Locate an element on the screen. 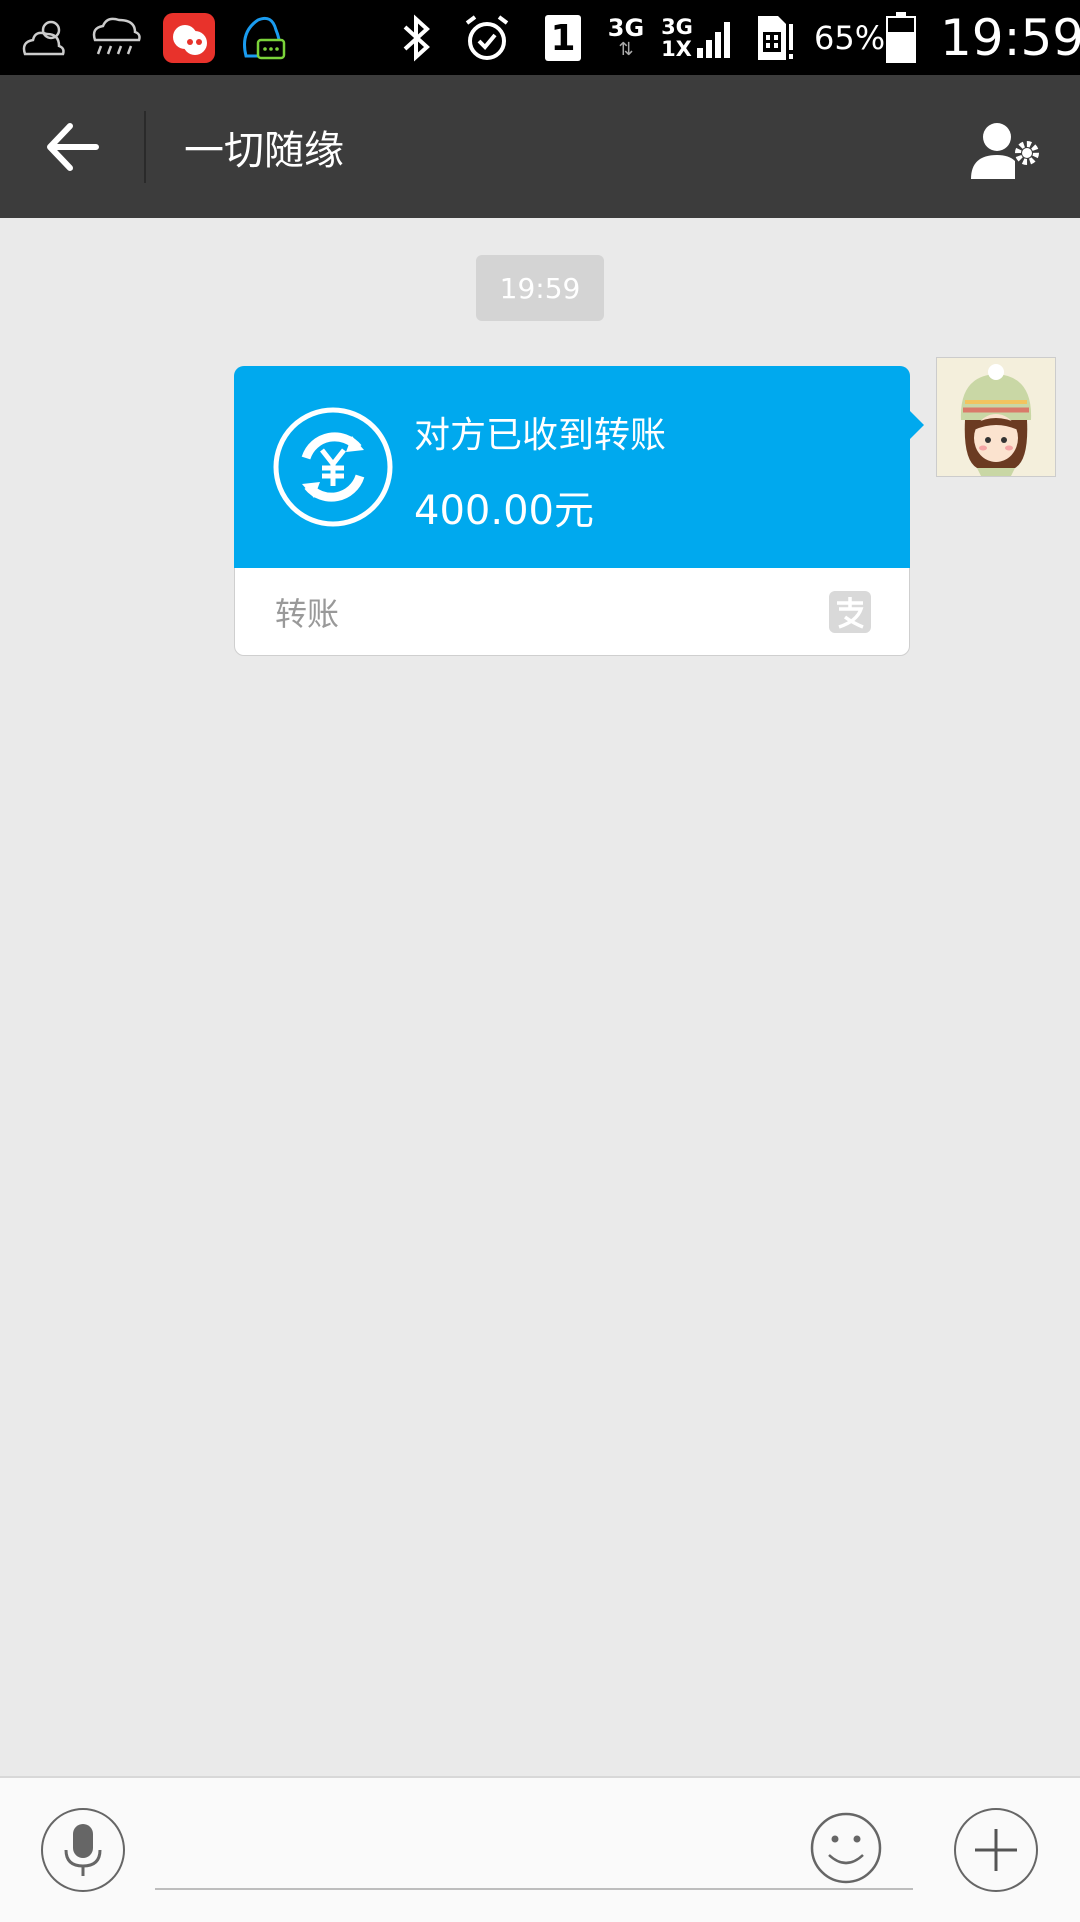 The height and width of the screenshot is (1922, 1080). alarm-icon is located at coordinates (487, 38).